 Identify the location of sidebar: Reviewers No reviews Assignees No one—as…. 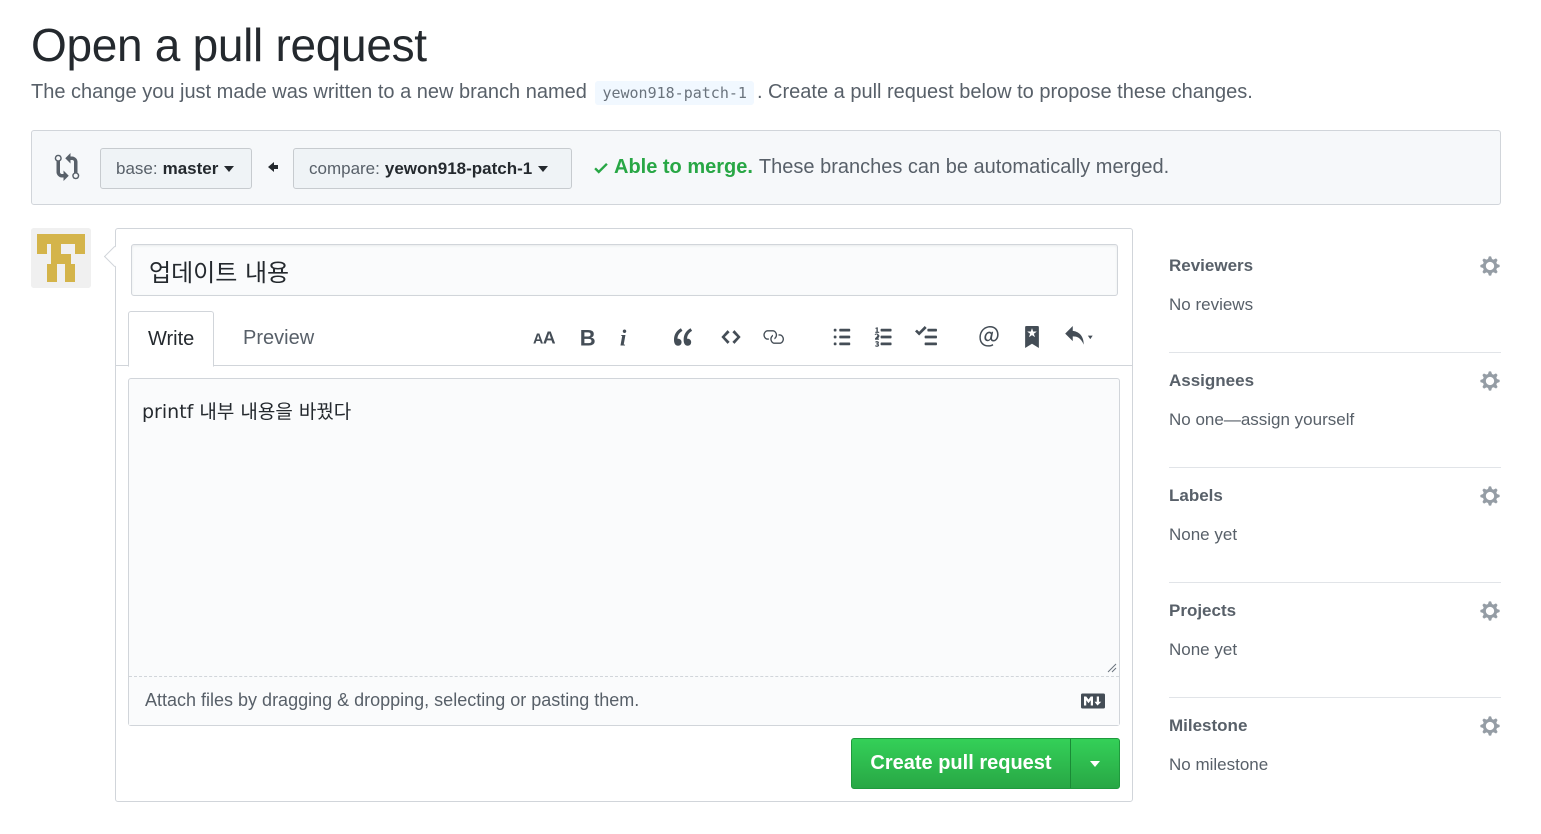
(1335, 525).